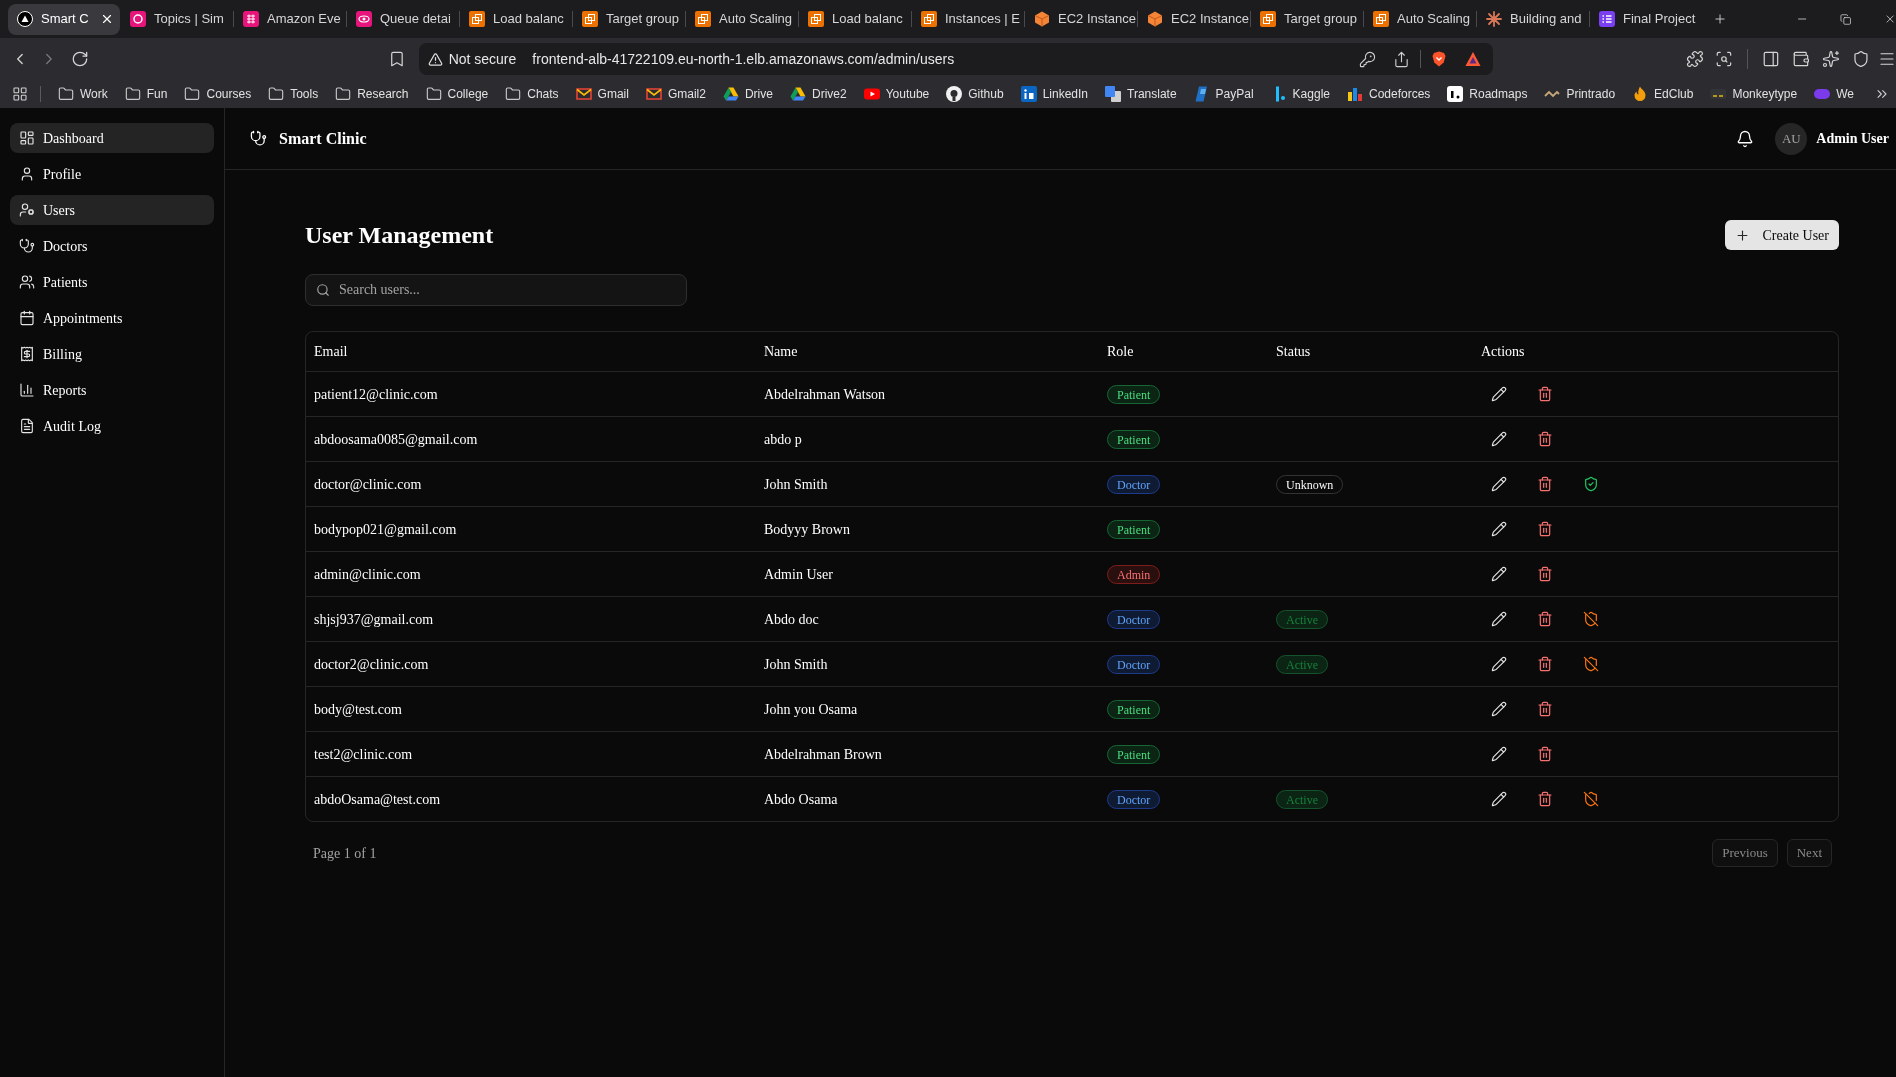  Describe the element at coordinates (293, 94) in the screenshot. I see `bookmark: Tools` at that location.